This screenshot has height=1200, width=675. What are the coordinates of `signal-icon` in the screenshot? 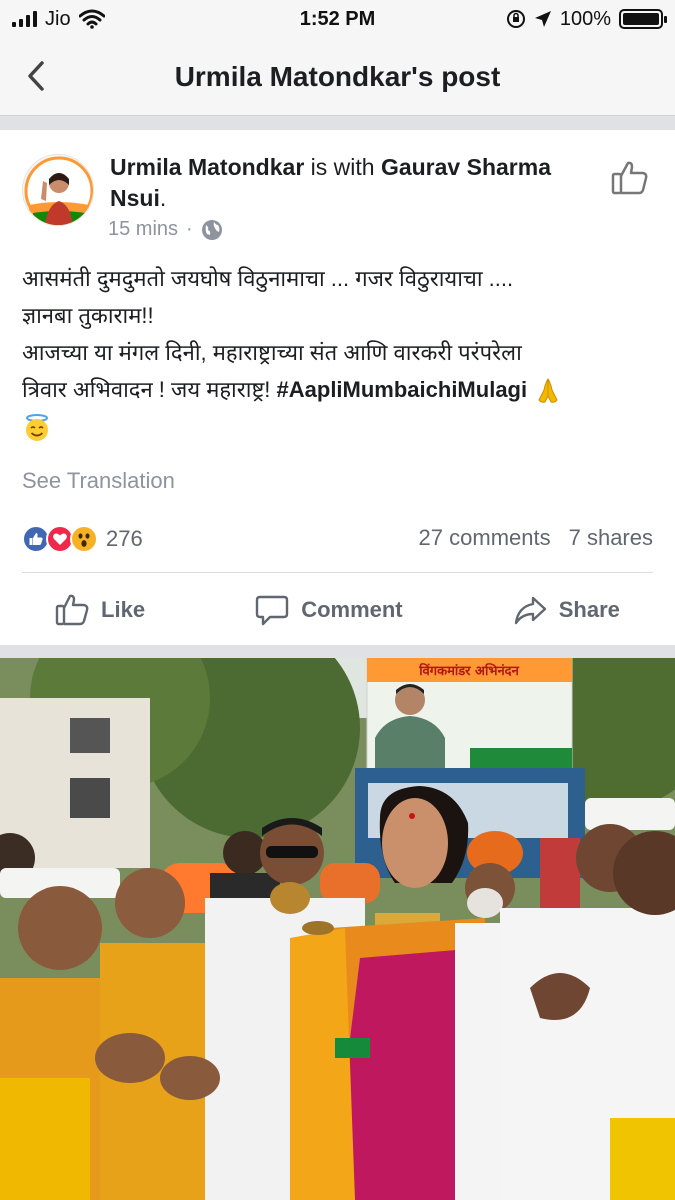 It's located at (24, 19).